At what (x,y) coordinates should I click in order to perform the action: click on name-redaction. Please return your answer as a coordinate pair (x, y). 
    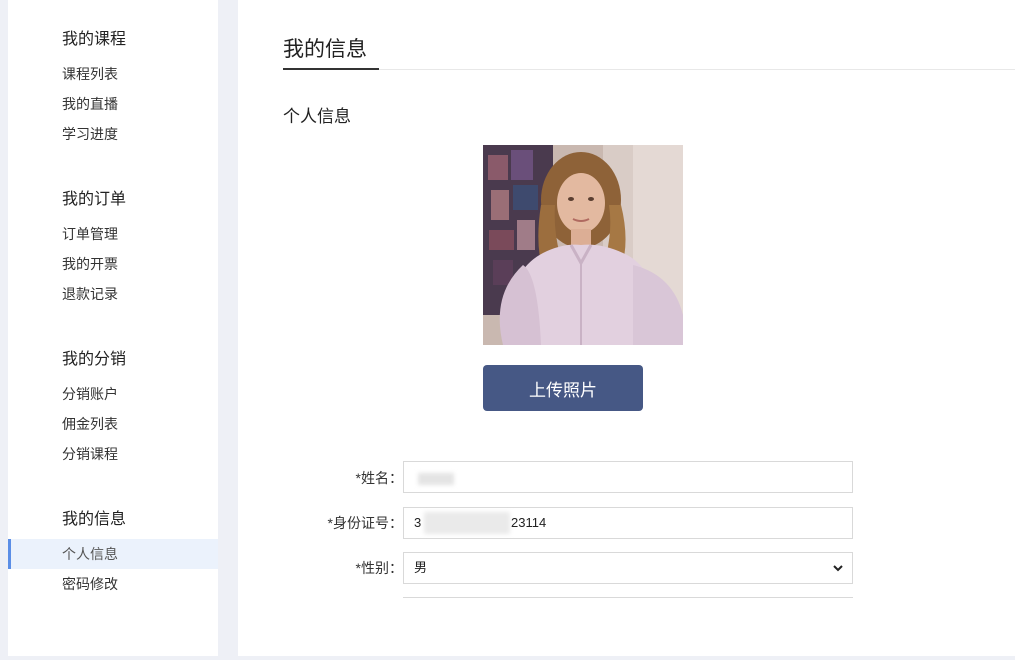
    Looking at the image, I should click on (436, 479).